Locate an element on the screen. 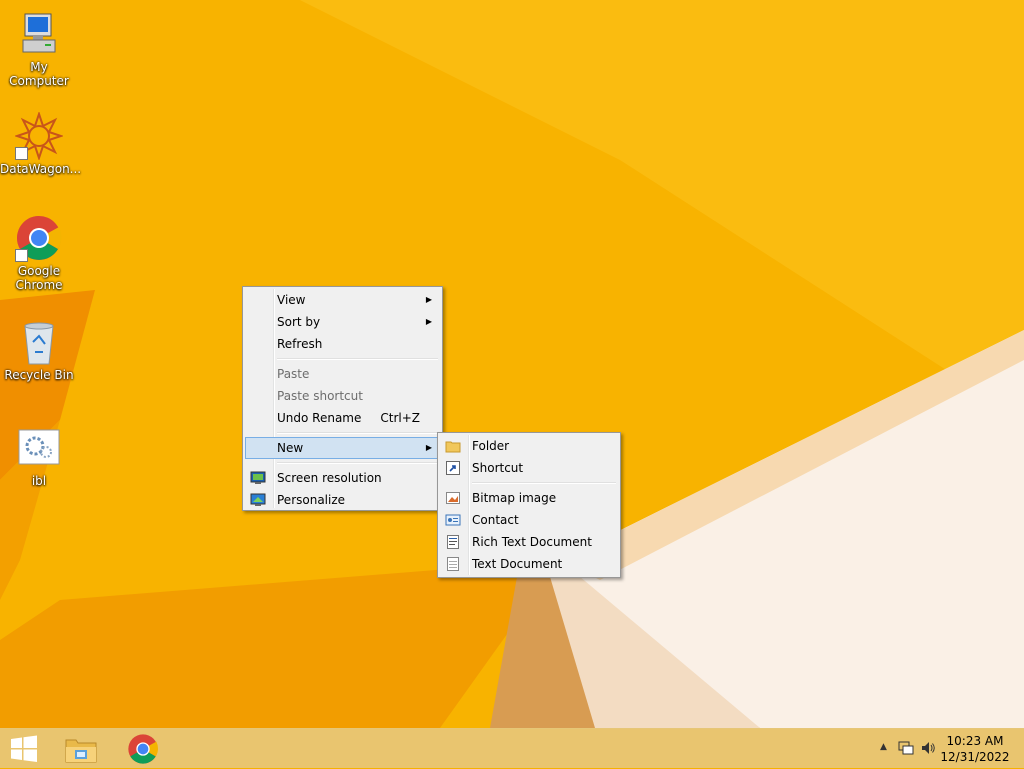  menu-item-contact: Contact is located at coordinates (529, 520).